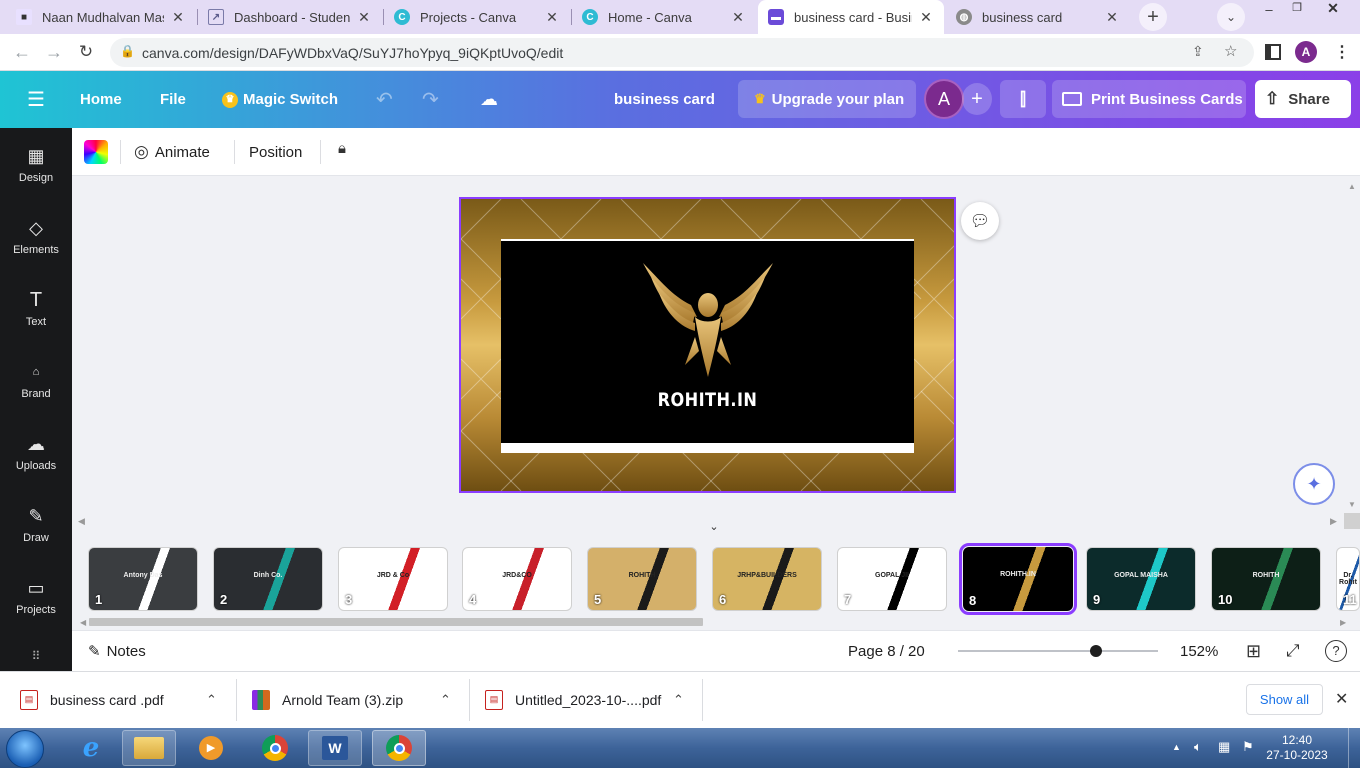 The width and height of the screenshot is (1360, 768). I want to click on page-thumbnail: GOPAL JII 7, so click(892, 579).